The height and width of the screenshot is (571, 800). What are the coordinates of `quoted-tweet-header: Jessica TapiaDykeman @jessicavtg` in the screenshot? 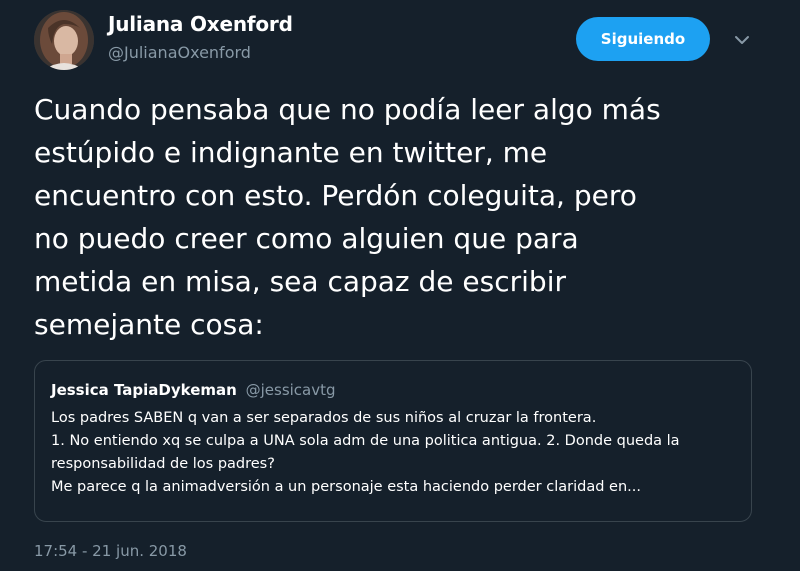 It's located at (193, 390).